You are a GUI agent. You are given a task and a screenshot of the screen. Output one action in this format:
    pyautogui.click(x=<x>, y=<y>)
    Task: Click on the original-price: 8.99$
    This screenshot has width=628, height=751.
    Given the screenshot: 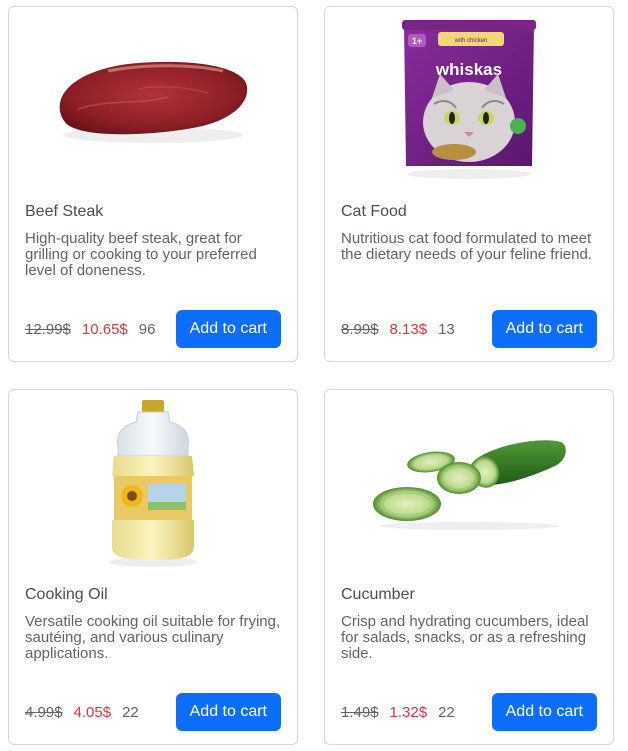 What is the action you would take?
    pyautogui.click(x=360, y=329)
    